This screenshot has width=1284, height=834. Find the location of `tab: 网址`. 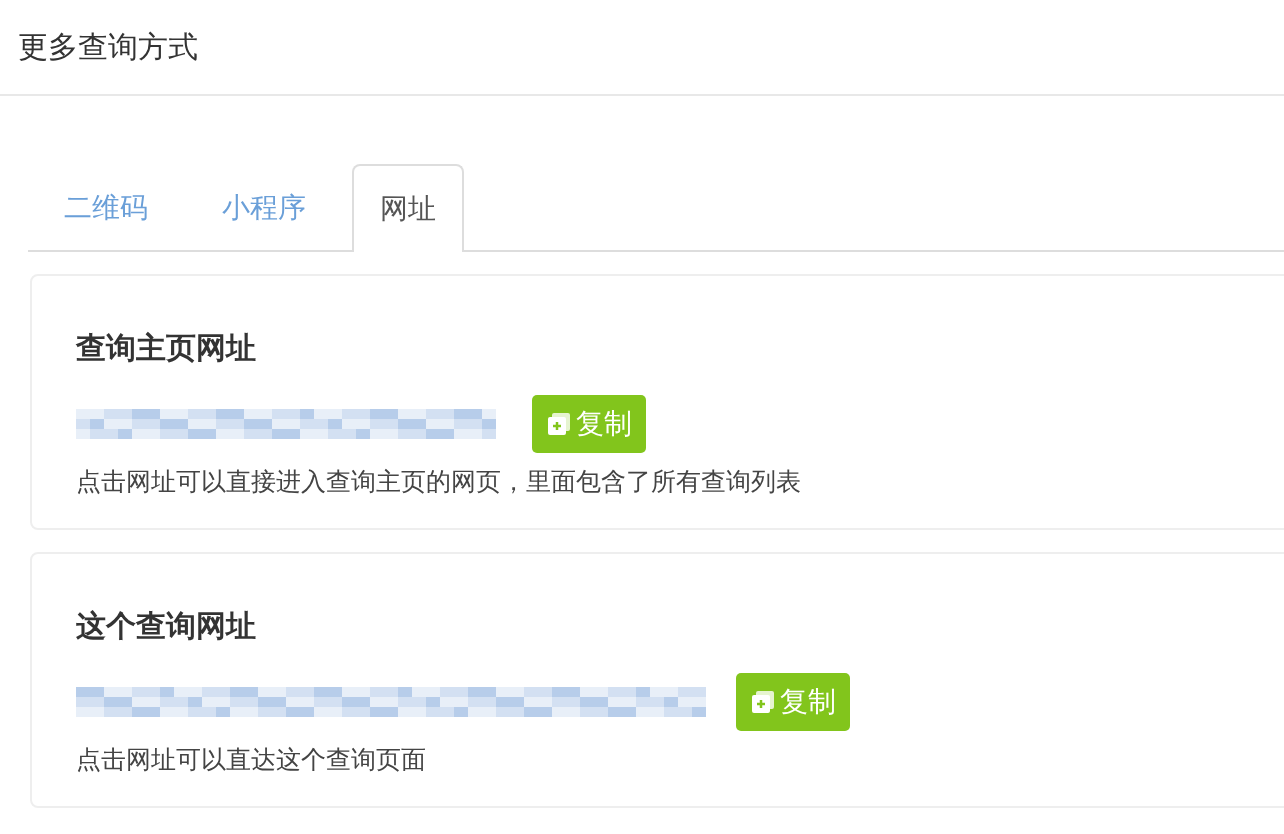

tab: 网址 is located at coordinates (408, 208).